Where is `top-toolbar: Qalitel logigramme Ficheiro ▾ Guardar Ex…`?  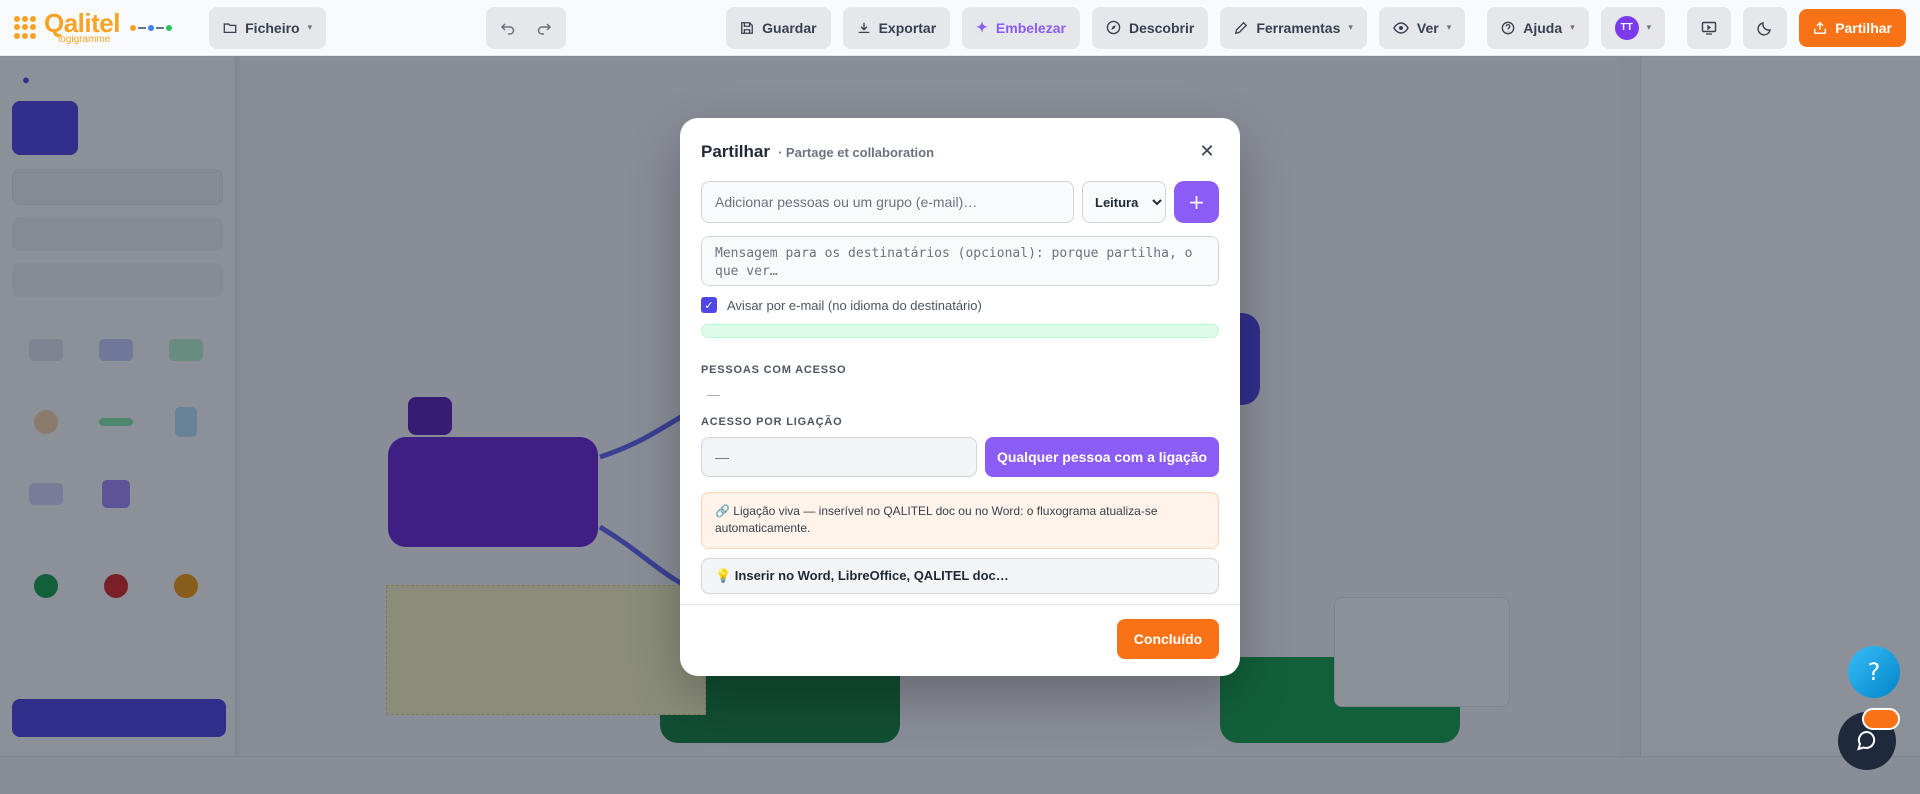
top-toolbar: Qalitel logigramme Ficheiro ▾ Guardar Ex… is located at coordinates (960, 28).